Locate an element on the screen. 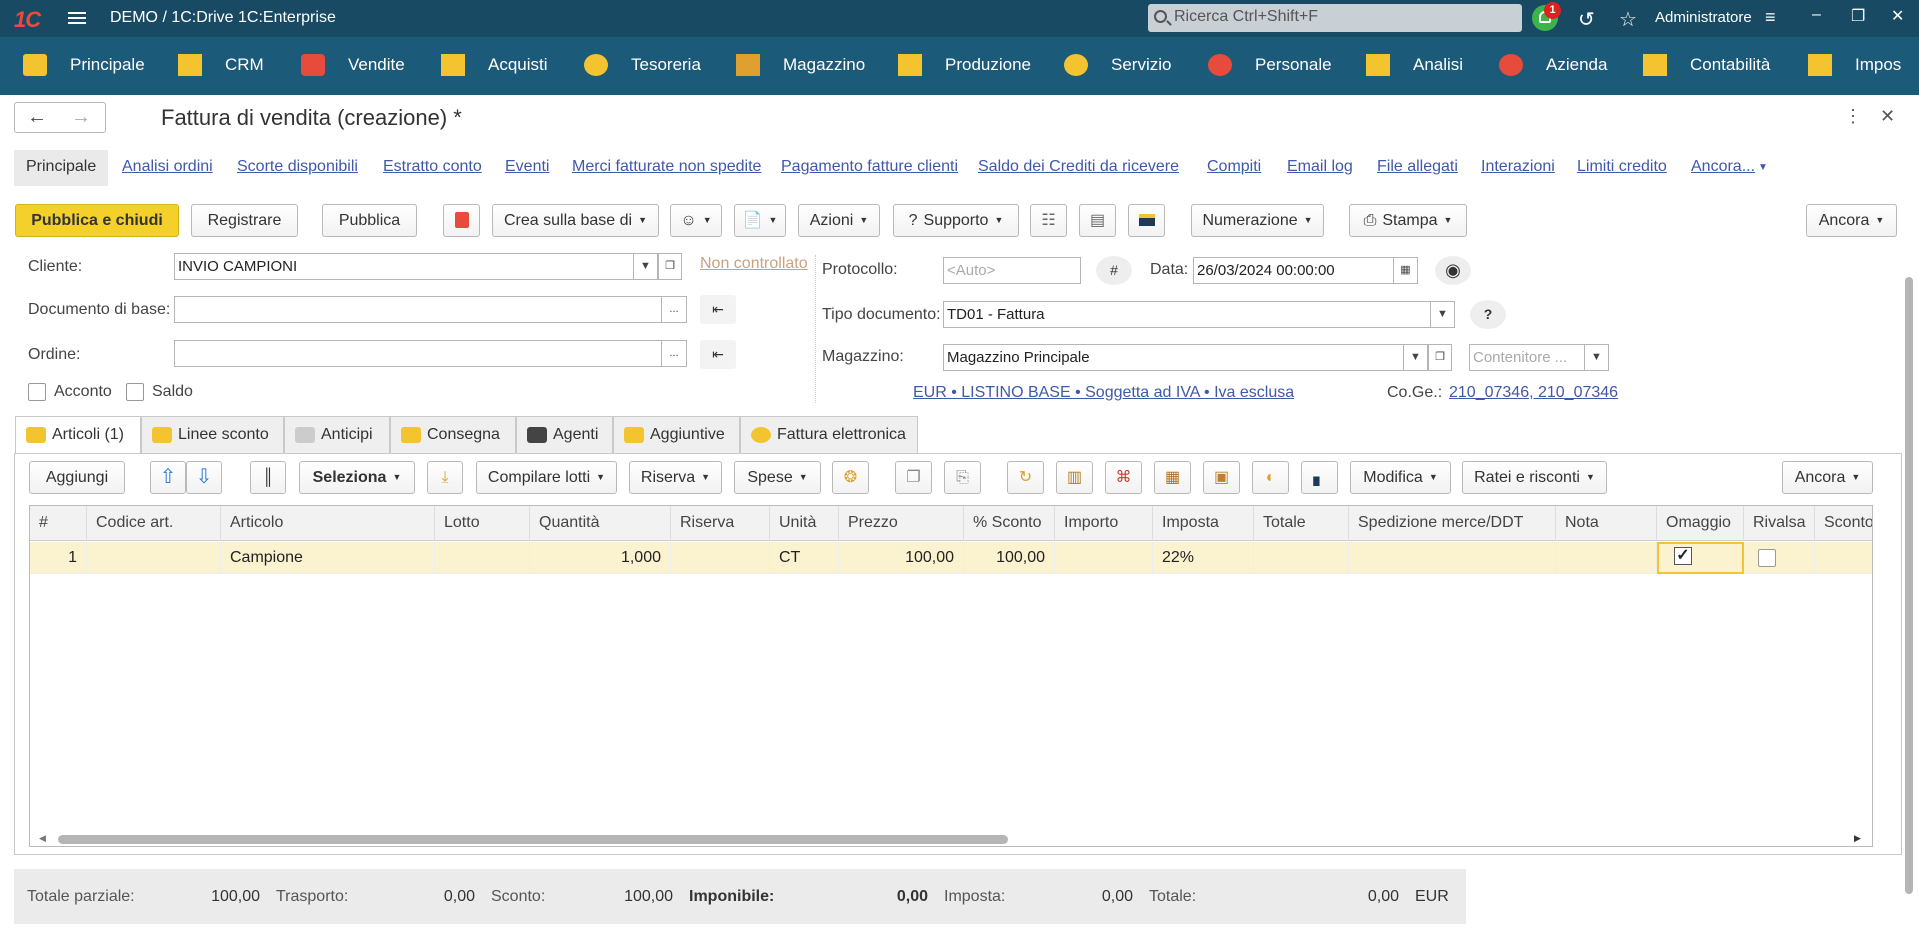  close-window-icon: ✕ is located at coordinates (1897, 16).